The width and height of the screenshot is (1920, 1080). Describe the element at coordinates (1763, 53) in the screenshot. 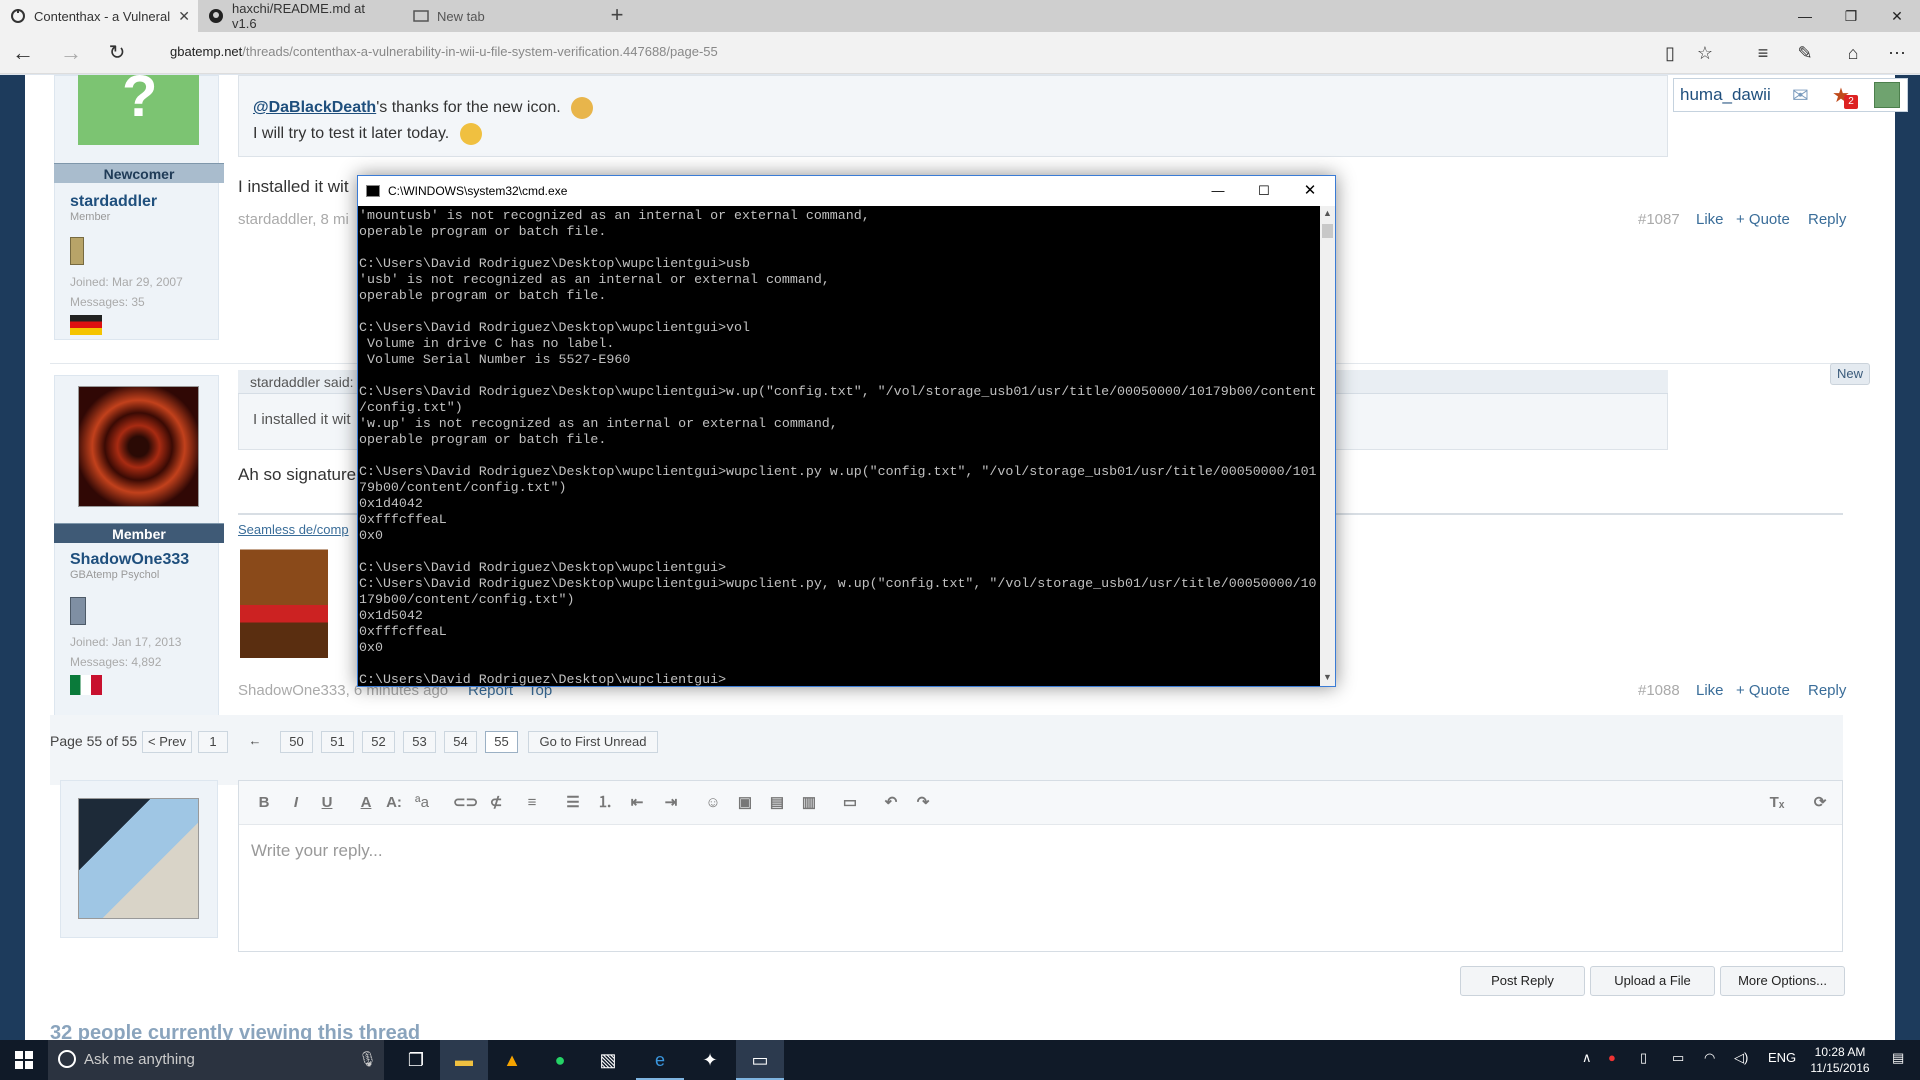

I see `hub-icon: ≡` at that location.